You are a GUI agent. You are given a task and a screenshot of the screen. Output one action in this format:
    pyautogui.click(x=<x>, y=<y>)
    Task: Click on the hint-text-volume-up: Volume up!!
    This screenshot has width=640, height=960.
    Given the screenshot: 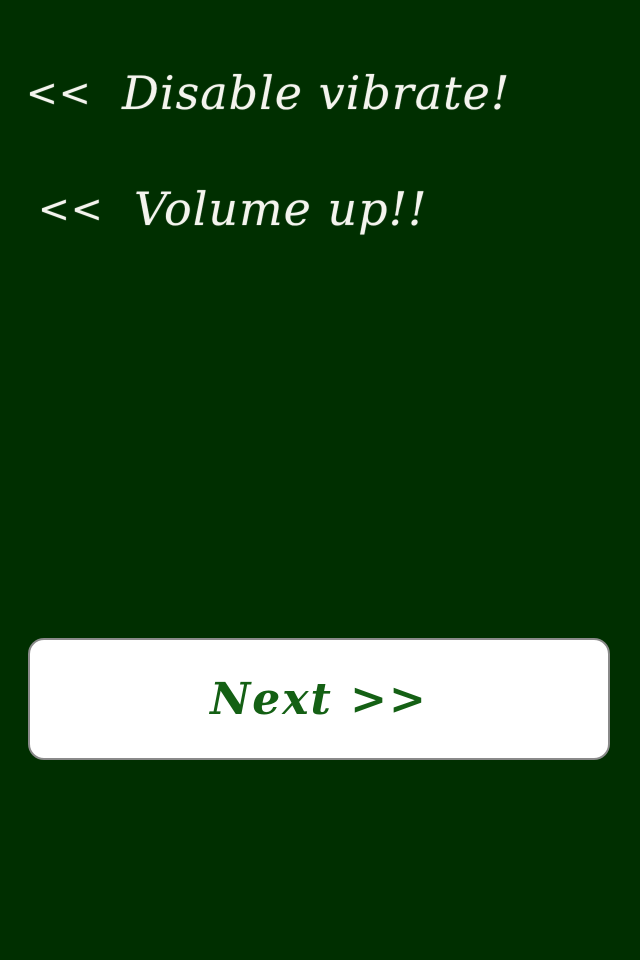 What is the action you would take?
    pyautogui.click(x=281, y=209)
    